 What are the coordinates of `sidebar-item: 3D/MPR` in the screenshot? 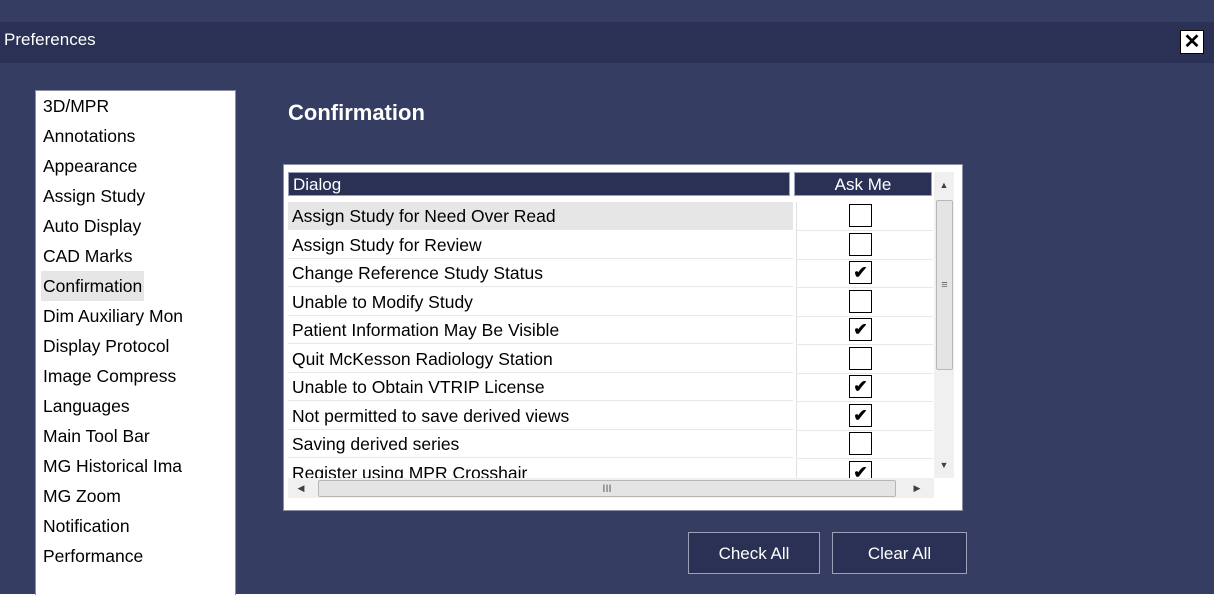 It's located at (76, 106).